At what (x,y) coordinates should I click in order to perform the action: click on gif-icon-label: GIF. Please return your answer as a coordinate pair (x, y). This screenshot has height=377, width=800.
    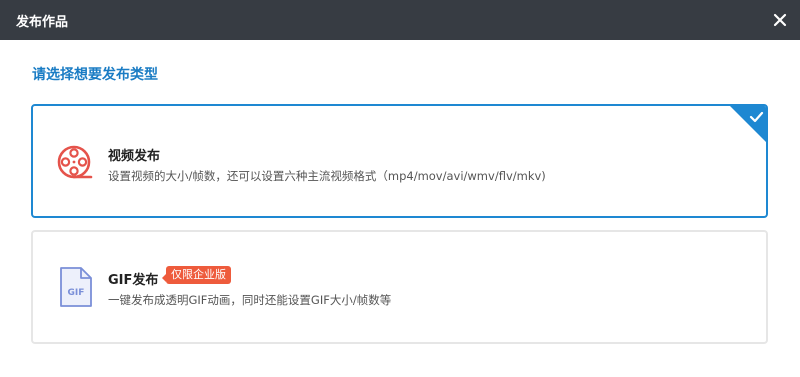
    Looking at the image, I should click on (76, 293).